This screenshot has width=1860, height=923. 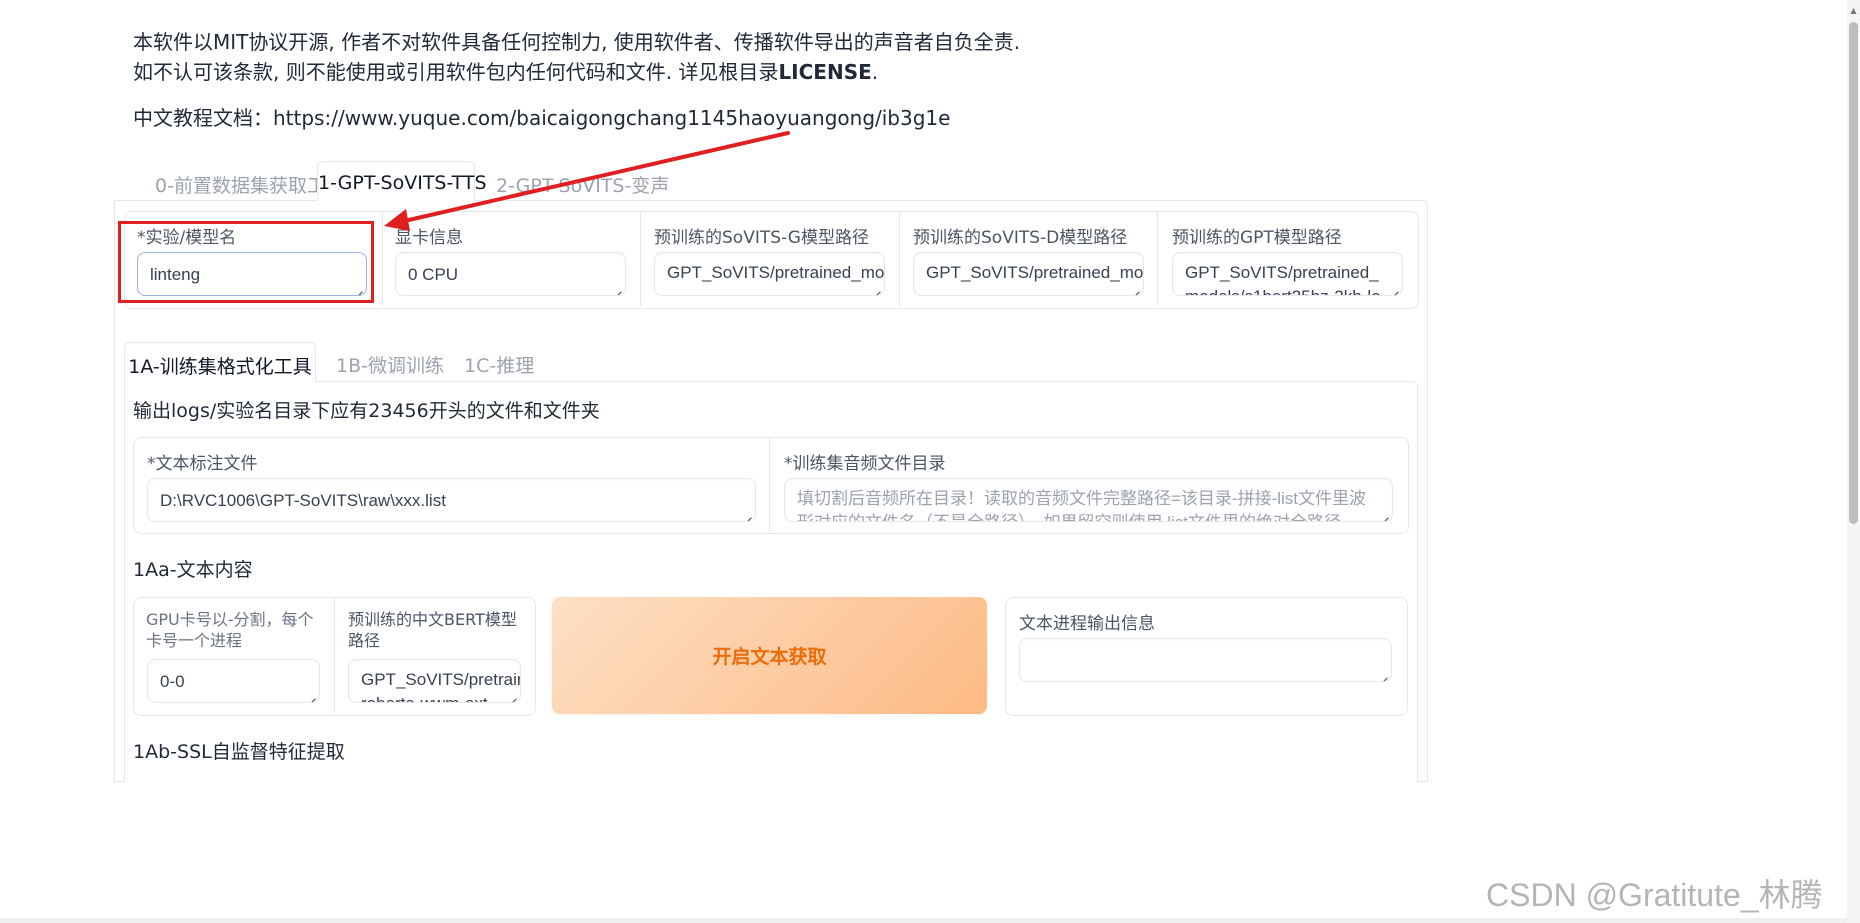 What do you see at coordinates (239, 752) in the screenshot?
I see `section-1ab-title: 1Ab-SSL自监督特征提取` at bounding box center [239, 752].